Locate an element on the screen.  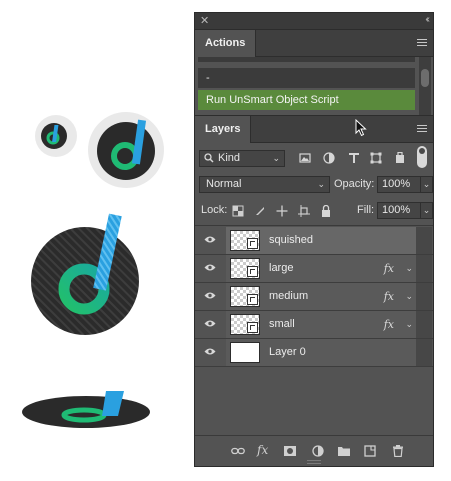
tab-actions: Actions is located at coordinates (226, 43).